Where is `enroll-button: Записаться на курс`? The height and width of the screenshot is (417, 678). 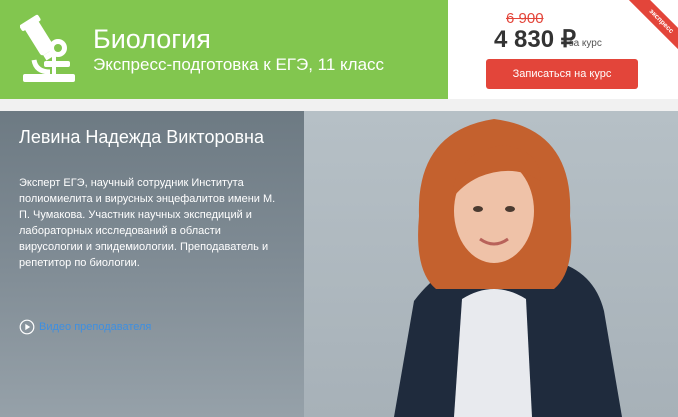
enroll-button: Записаться на курс is located at coordinates (562, 74).